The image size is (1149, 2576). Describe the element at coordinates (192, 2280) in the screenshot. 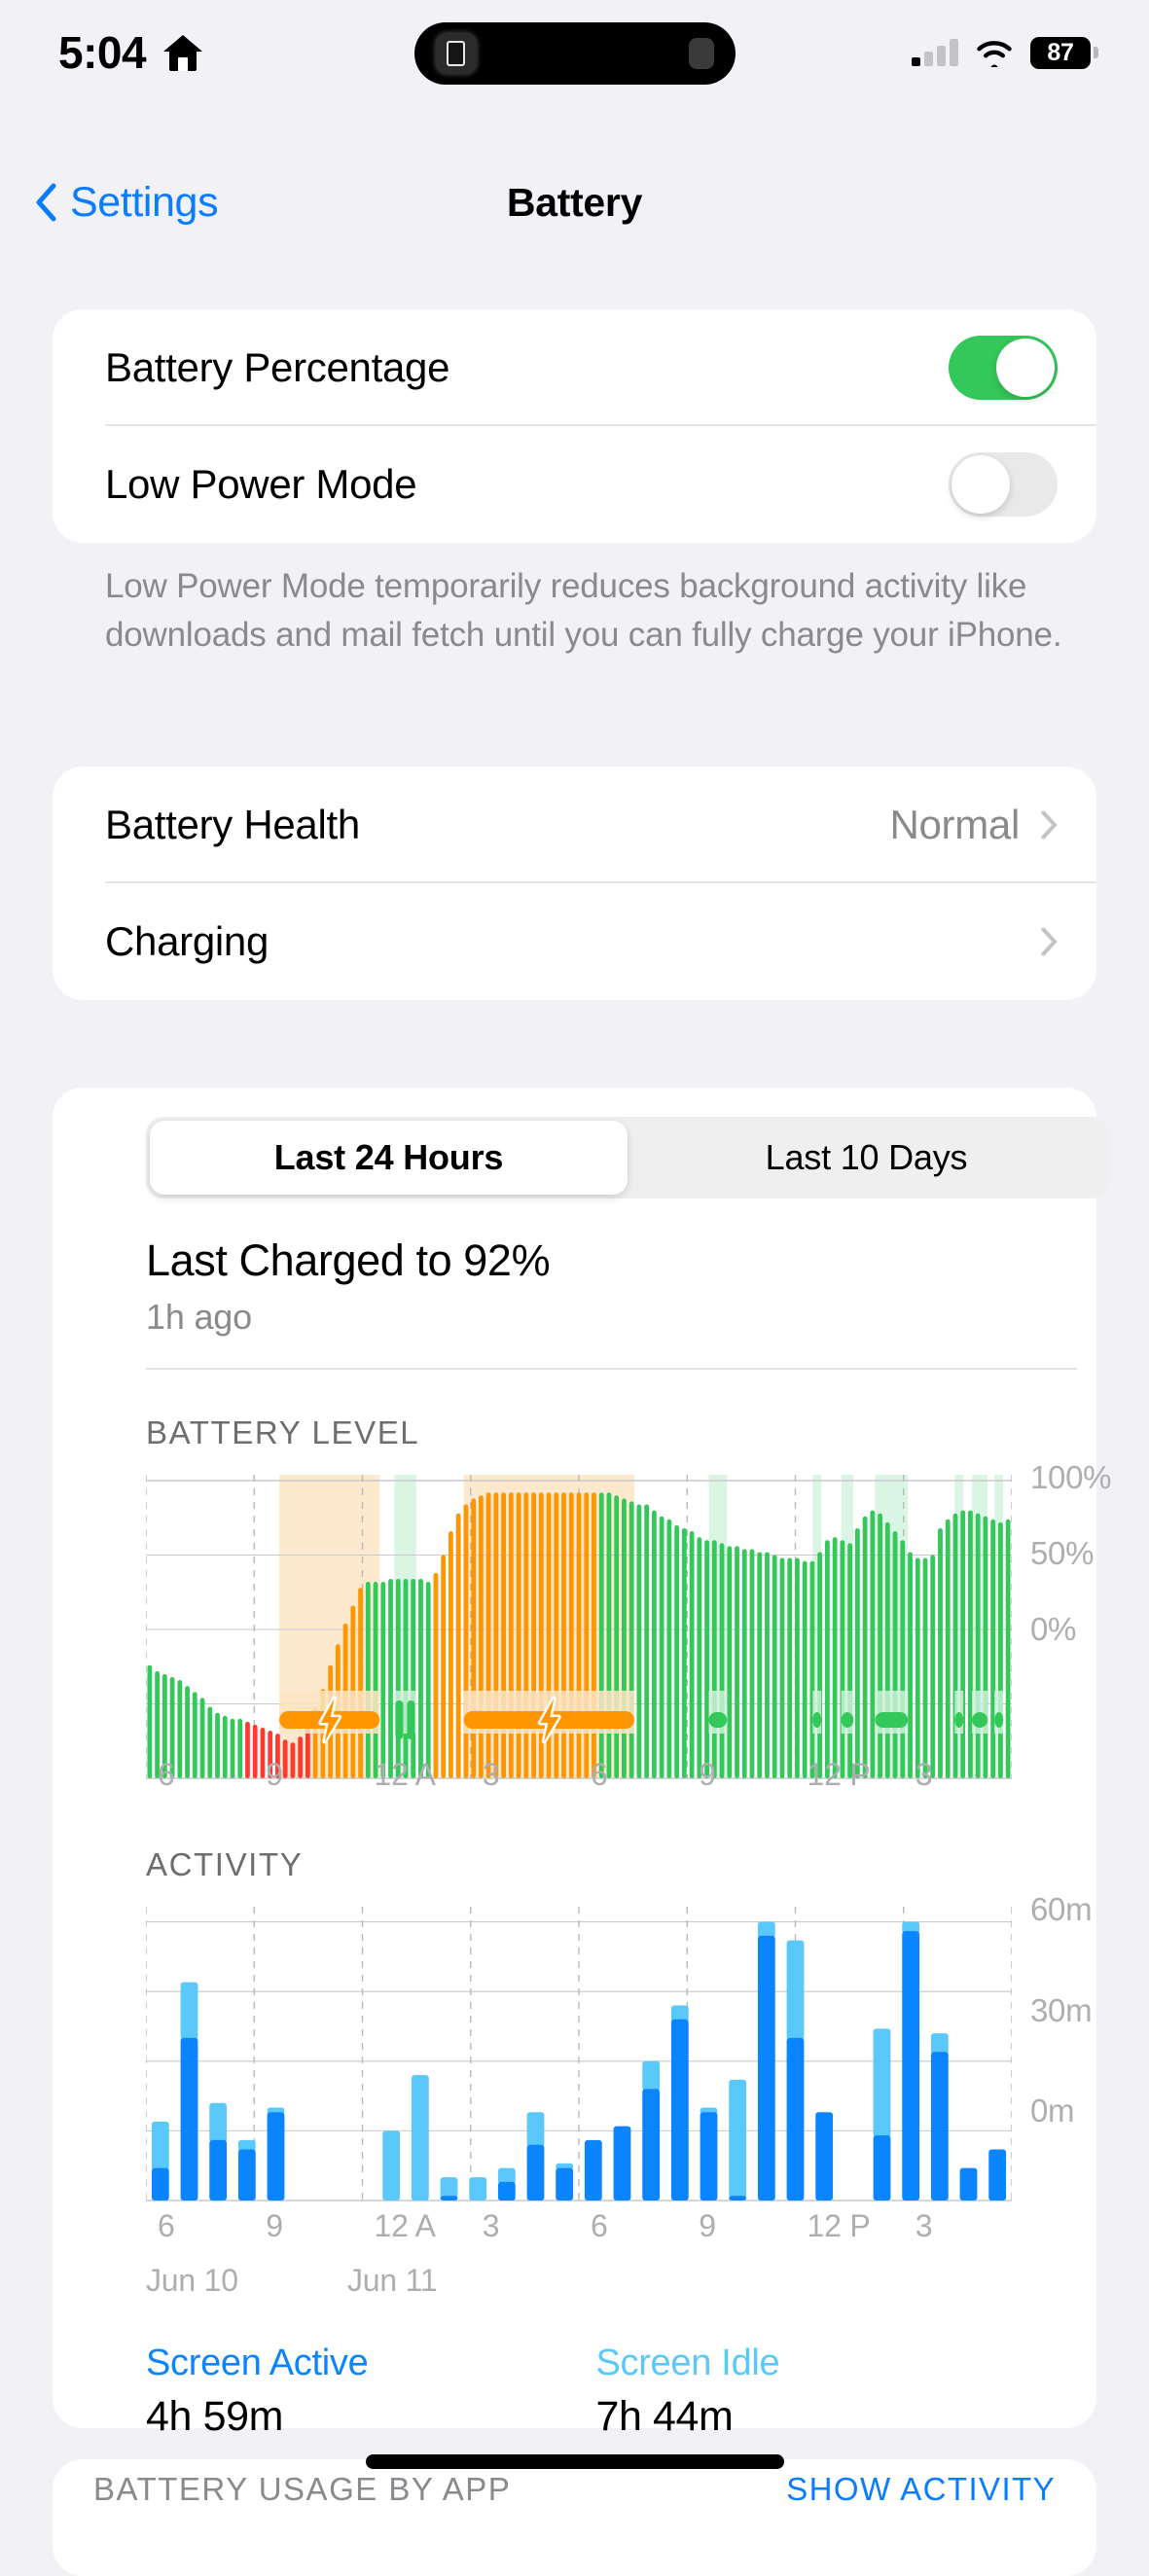

I see `date-label-jun10: Jun 10` at that location.